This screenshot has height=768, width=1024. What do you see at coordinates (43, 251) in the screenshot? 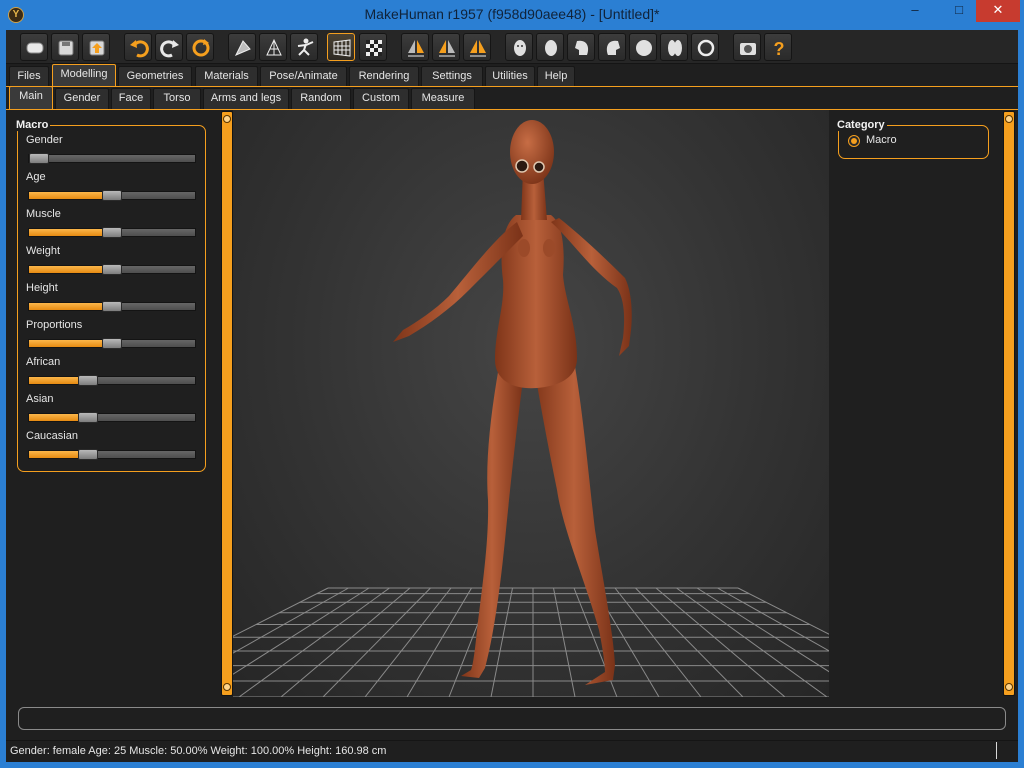
I see `weight-slider-label: Weight` at bounding box center [43, 251].